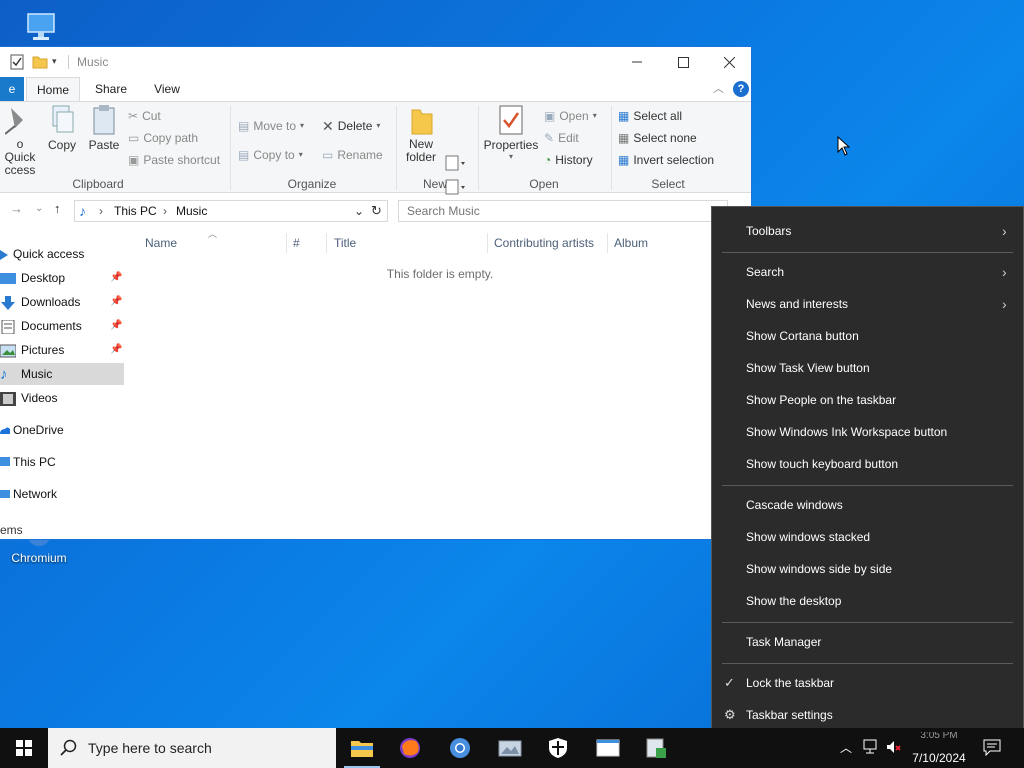  Describe the element at coordinates (410, 748) in the screenshot. I see `taskbar-app-firefox` at that location.